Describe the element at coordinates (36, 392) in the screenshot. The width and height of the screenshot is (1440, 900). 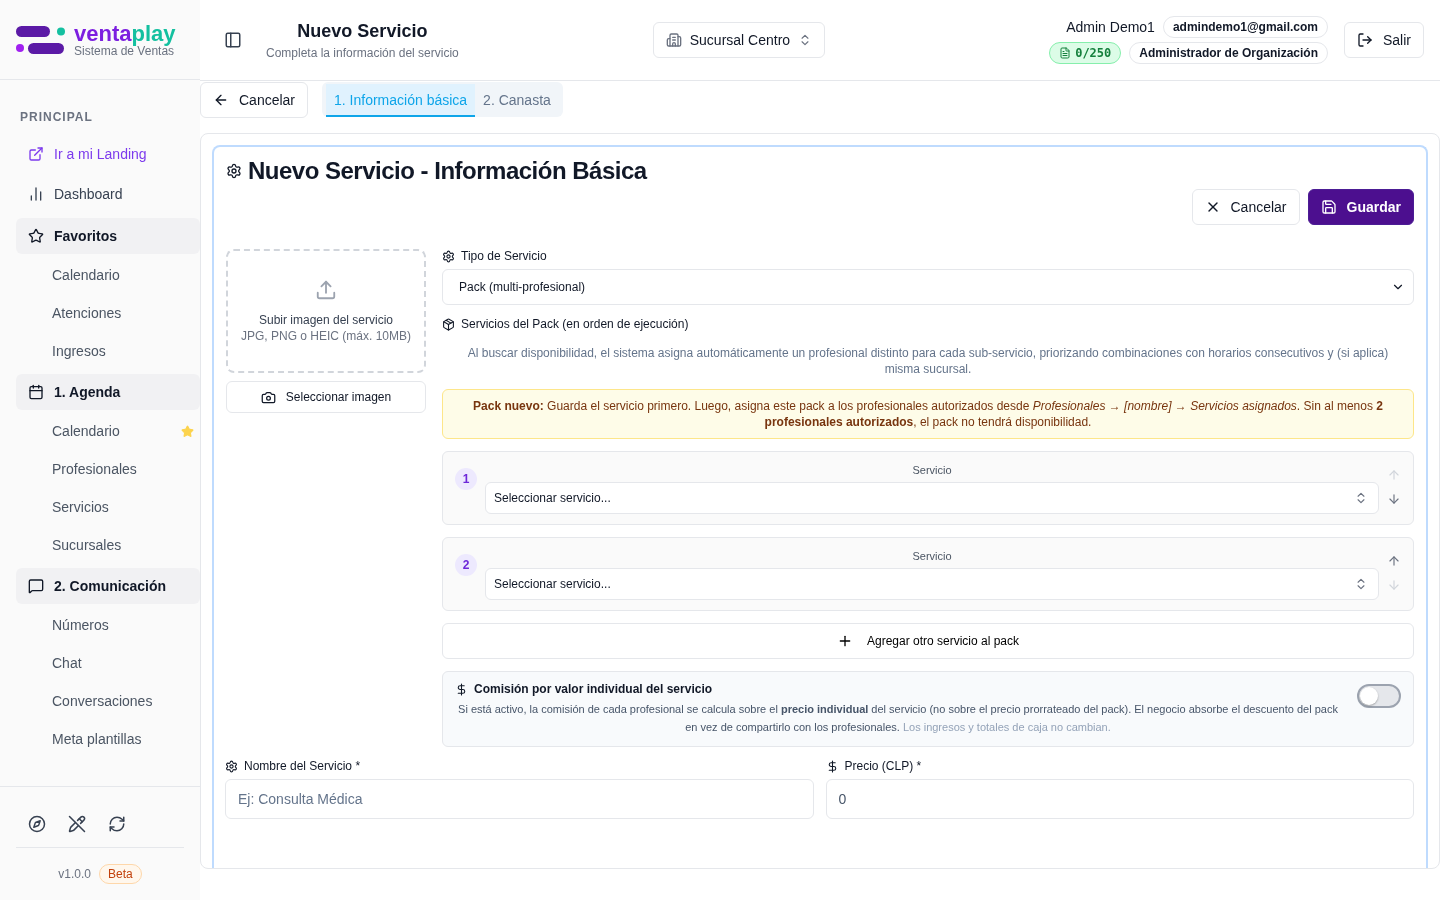
I see `calendar-icon` at that location.